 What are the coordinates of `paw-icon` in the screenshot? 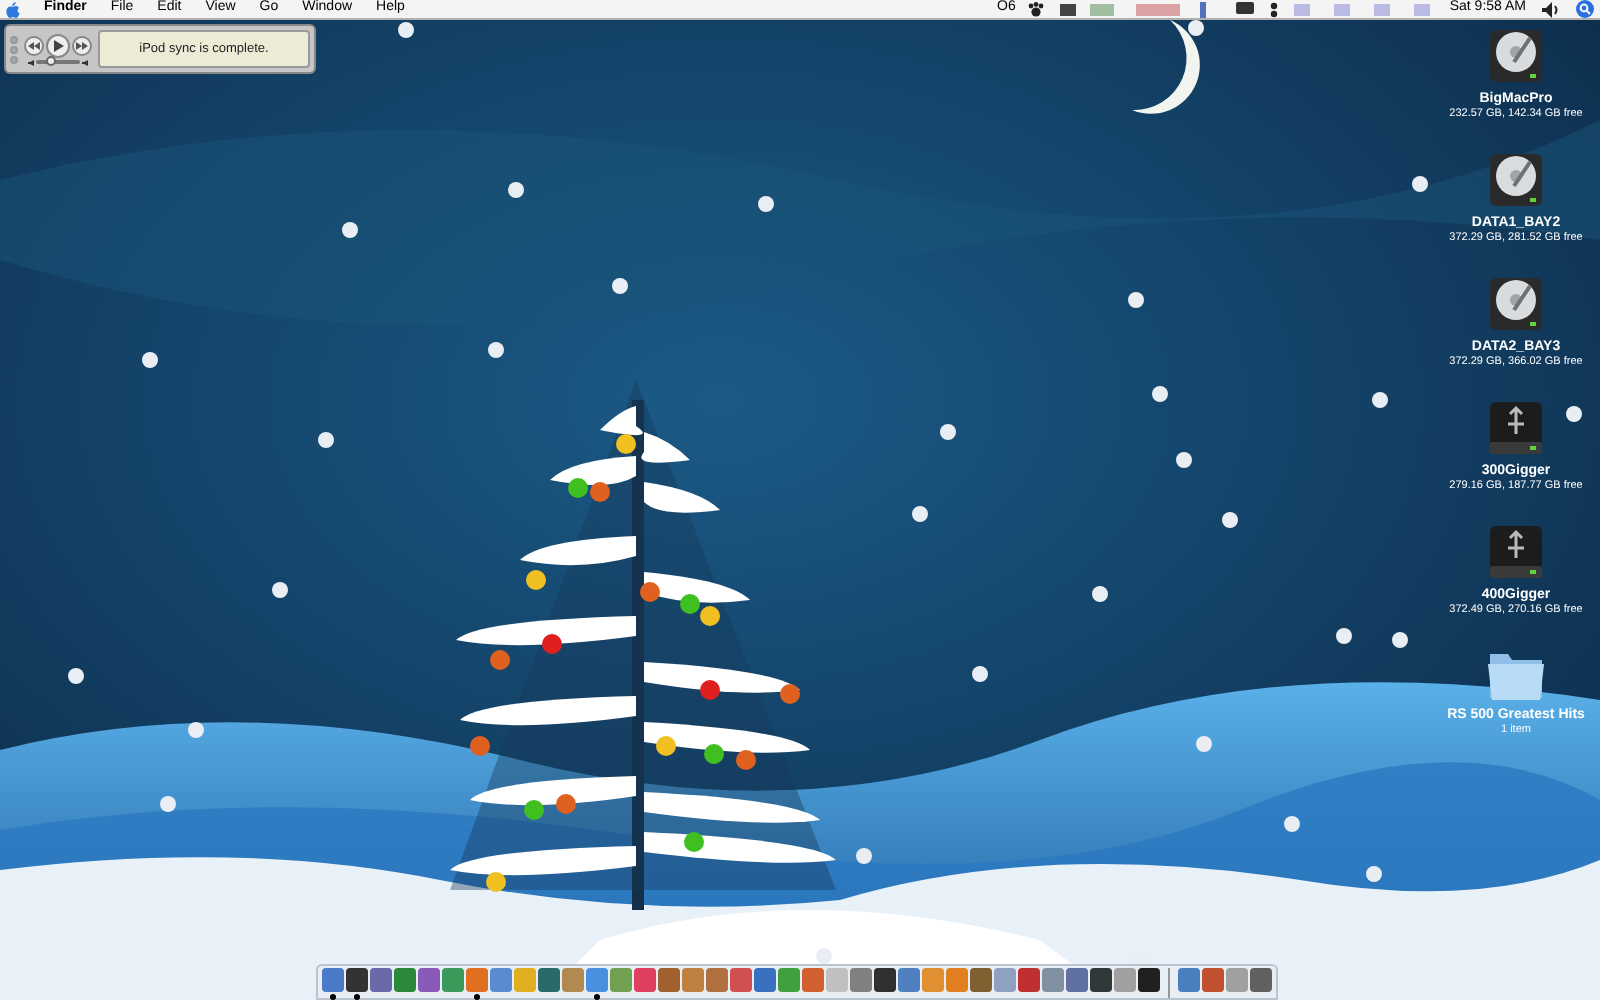 It's located at (1035, 9).